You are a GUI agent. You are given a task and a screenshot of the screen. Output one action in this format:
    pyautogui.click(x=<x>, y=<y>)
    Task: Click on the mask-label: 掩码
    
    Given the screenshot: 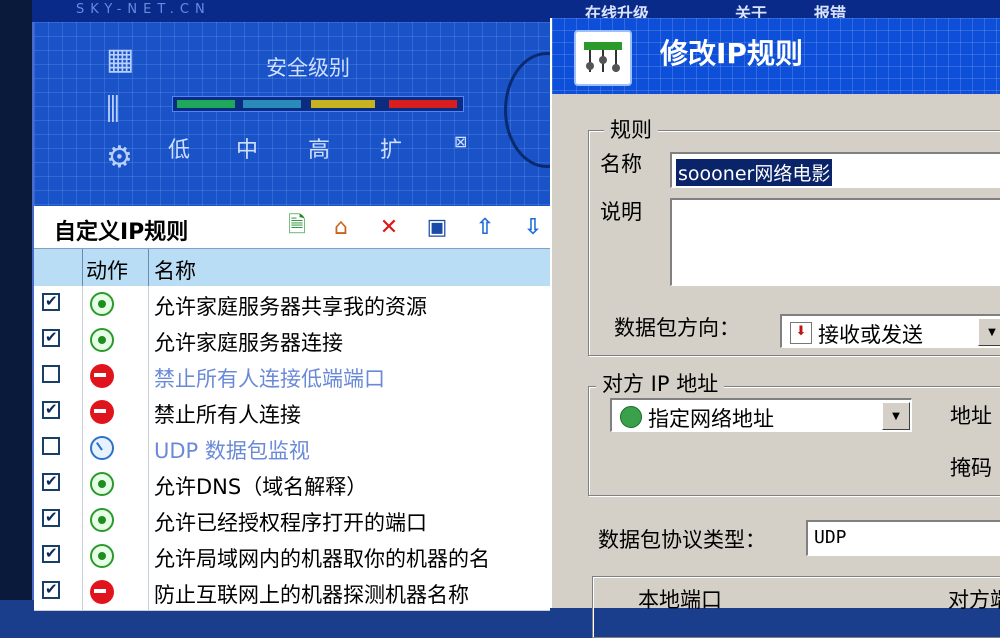 What is the action you would take?
    pyautogui.click(x=971, y=468)
    